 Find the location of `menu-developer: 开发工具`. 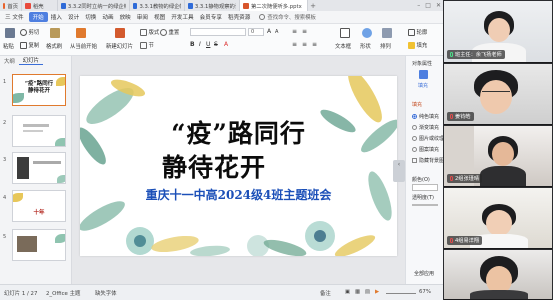

menu-developer: 开发工具 is located at coordinates (182, 17).